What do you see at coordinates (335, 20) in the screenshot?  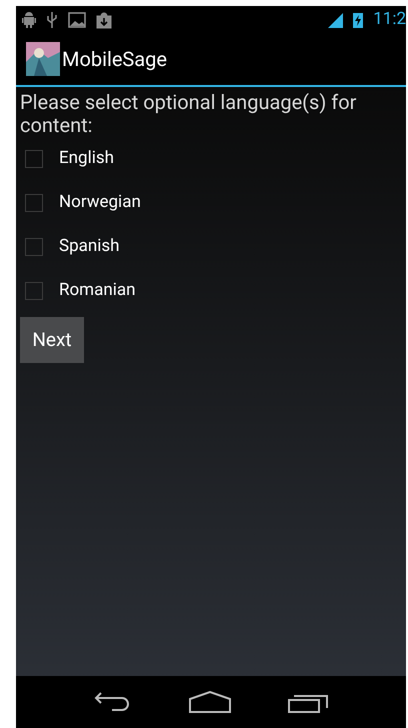 I see `signal-icon` at bounding box center [335, 20].